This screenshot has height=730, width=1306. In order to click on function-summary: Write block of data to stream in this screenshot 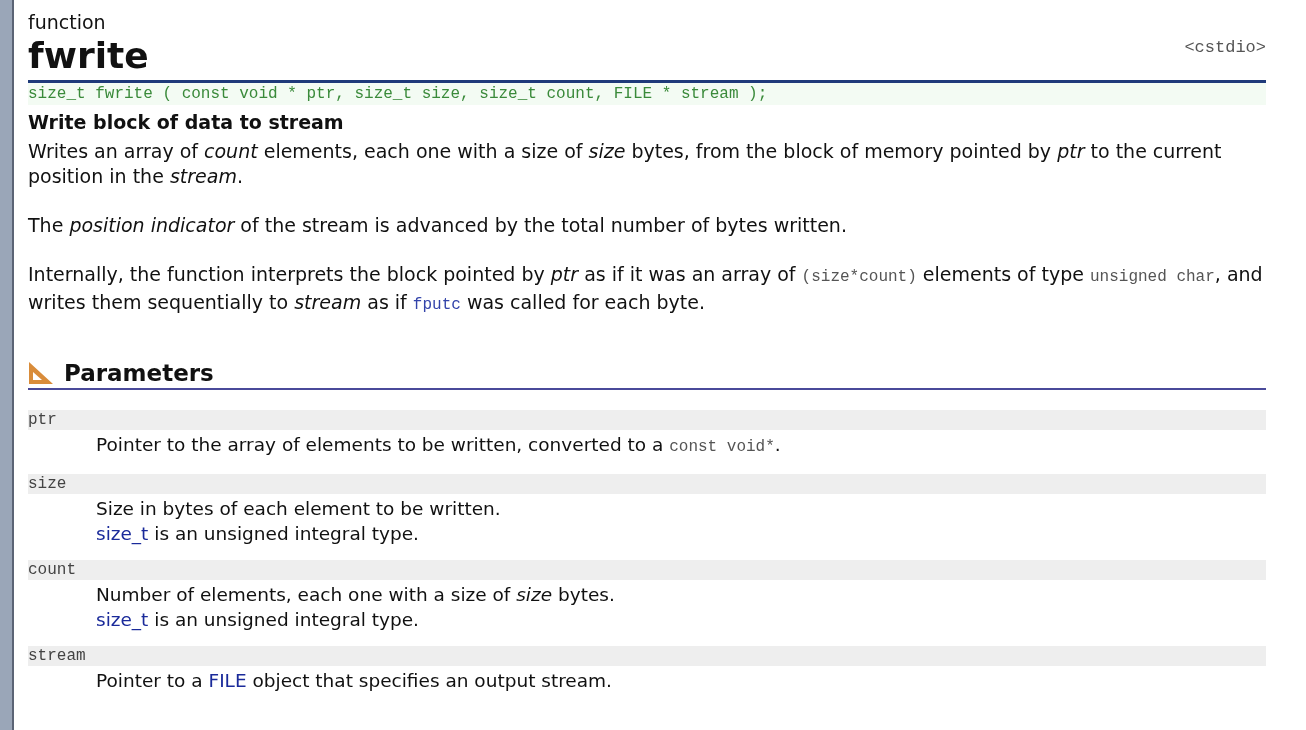, I will do `click(186, 122)`.